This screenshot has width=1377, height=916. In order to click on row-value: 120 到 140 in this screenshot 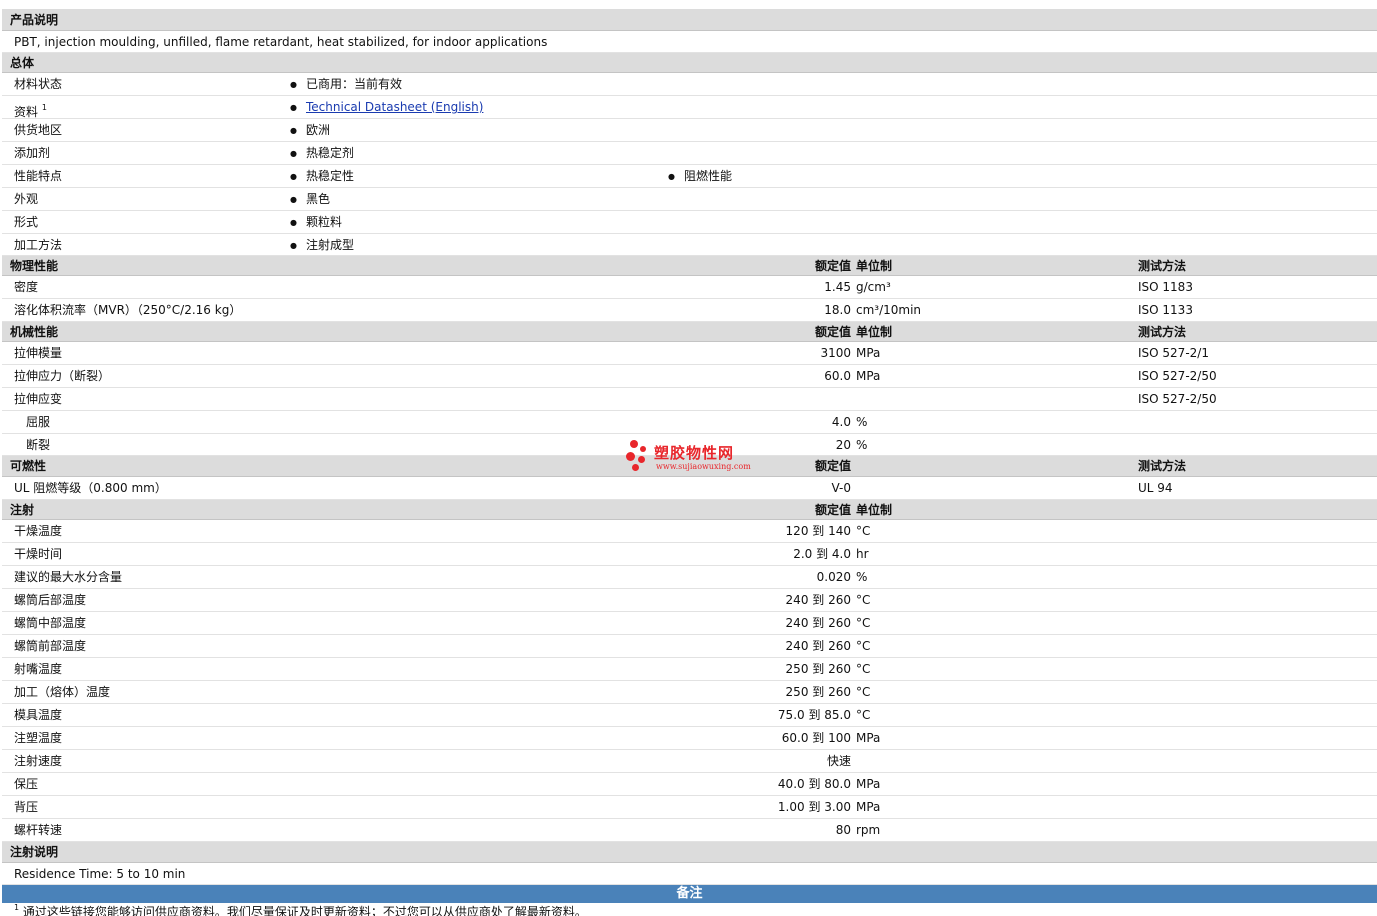, I will do `click(818, 531)`.